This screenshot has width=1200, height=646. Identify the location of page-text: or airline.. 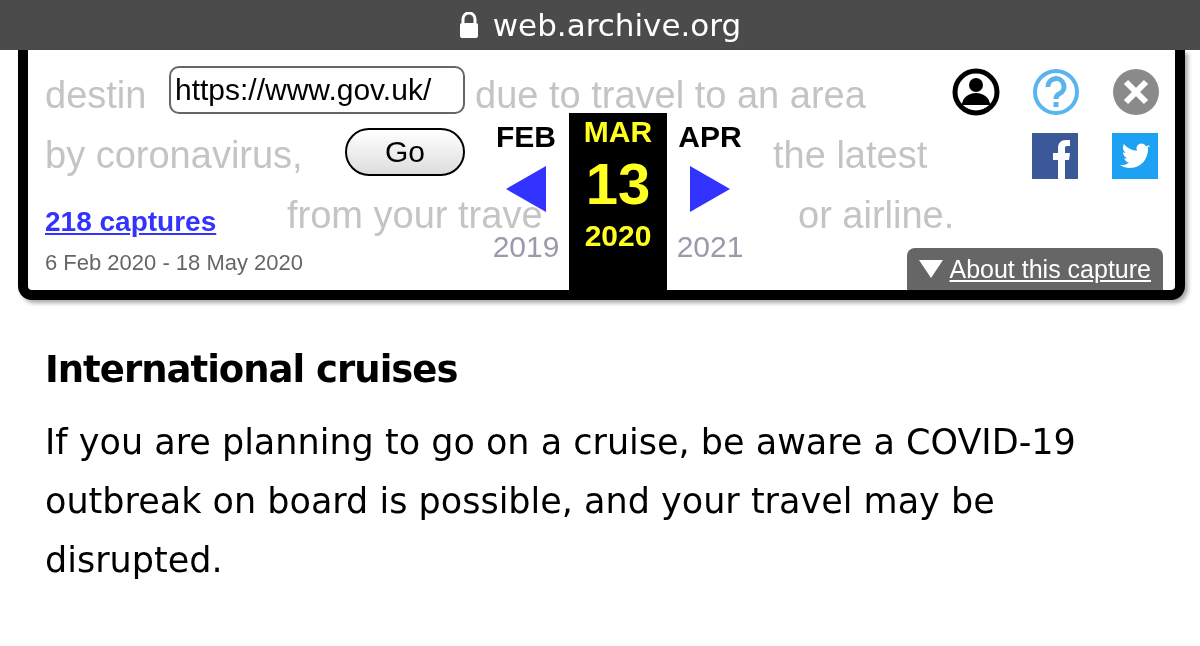
(876, 215).